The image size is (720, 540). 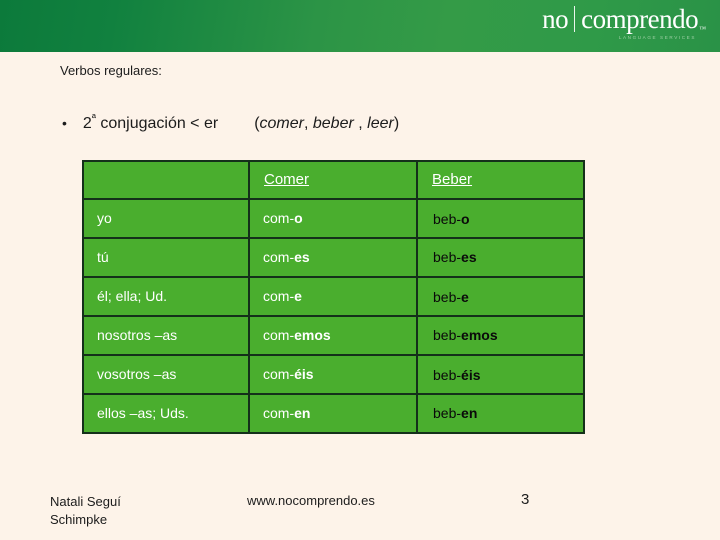 I want to click on comer-form: com-e, so click(x=333, y=295).